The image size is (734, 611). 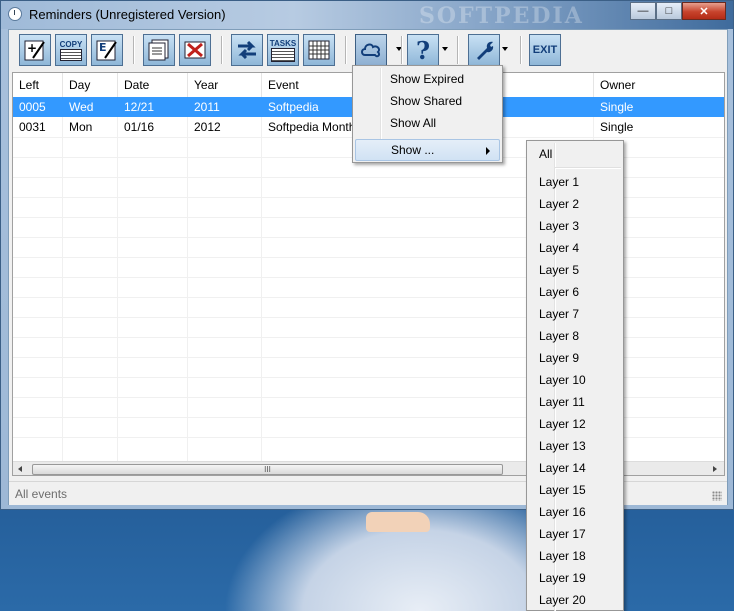 What do you see at coordinates (575, 534) in the screenshot?
I see `submenu-item-layer: Layer 17` at bounding box center [575, 534].